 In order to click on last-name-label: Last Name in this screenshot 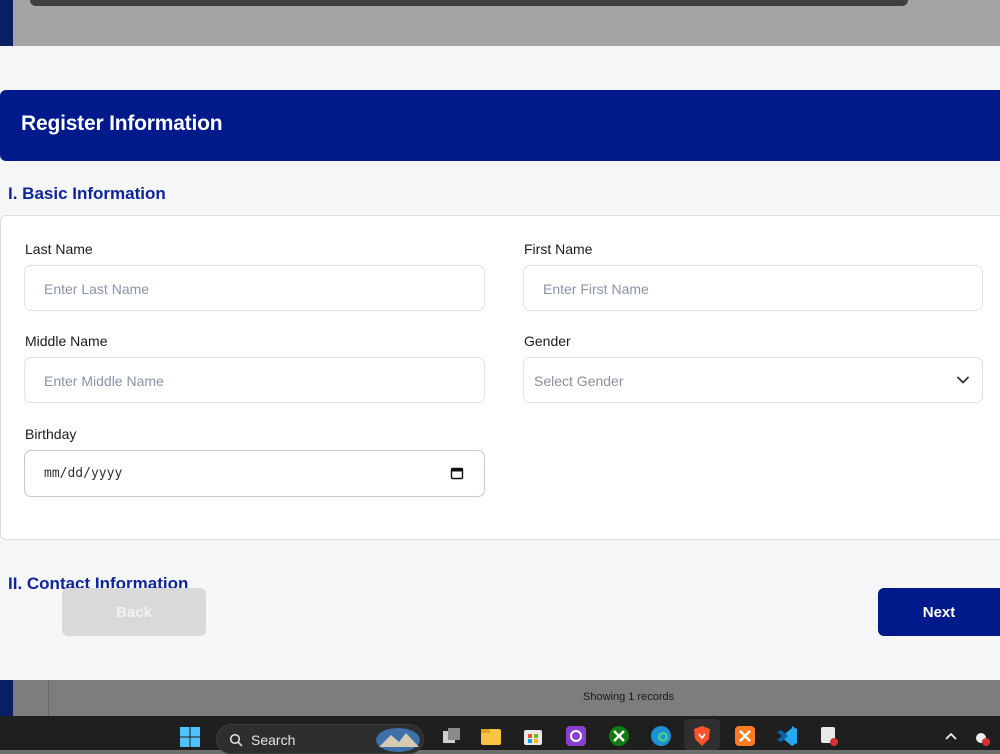, I will do `click(59, 249)`.